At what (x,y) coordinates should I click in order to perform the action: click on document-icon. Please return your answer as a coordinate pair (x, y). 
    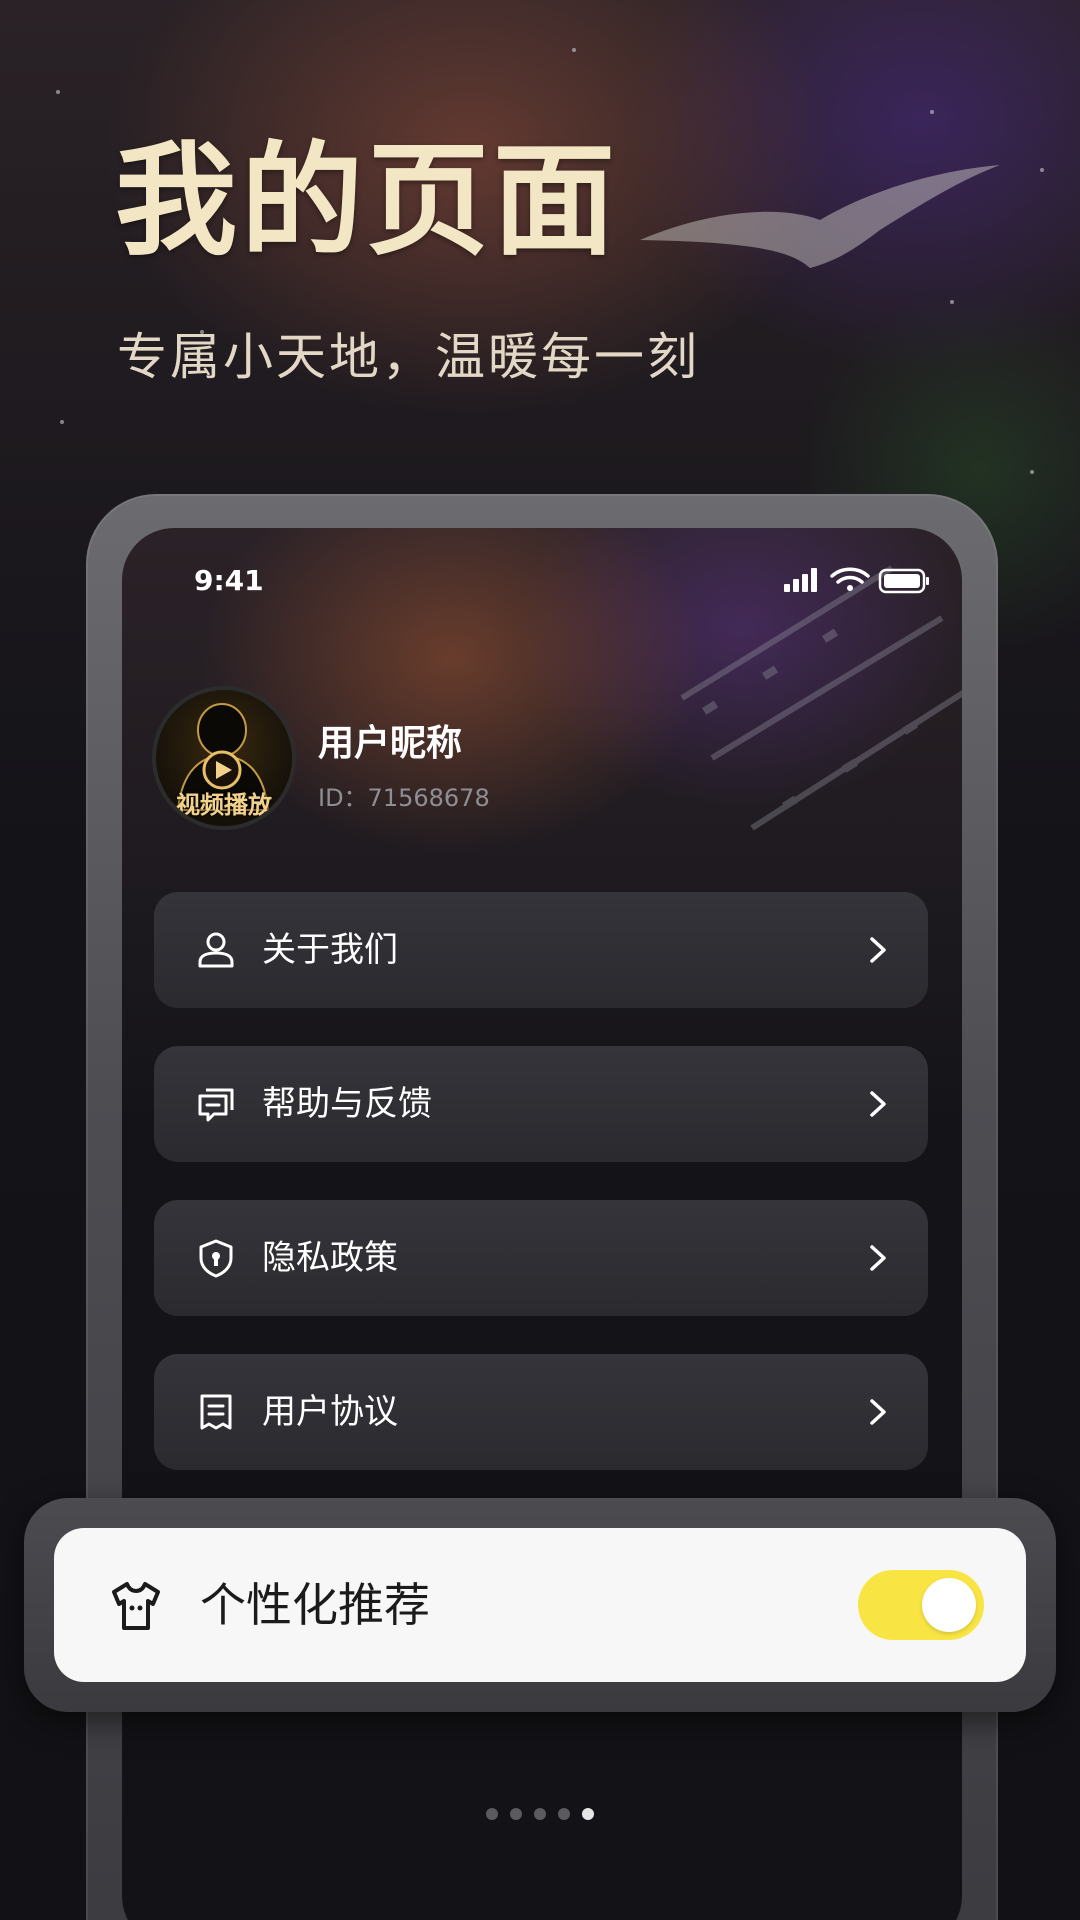
    Looking at the image, I should click on (216, 1412).